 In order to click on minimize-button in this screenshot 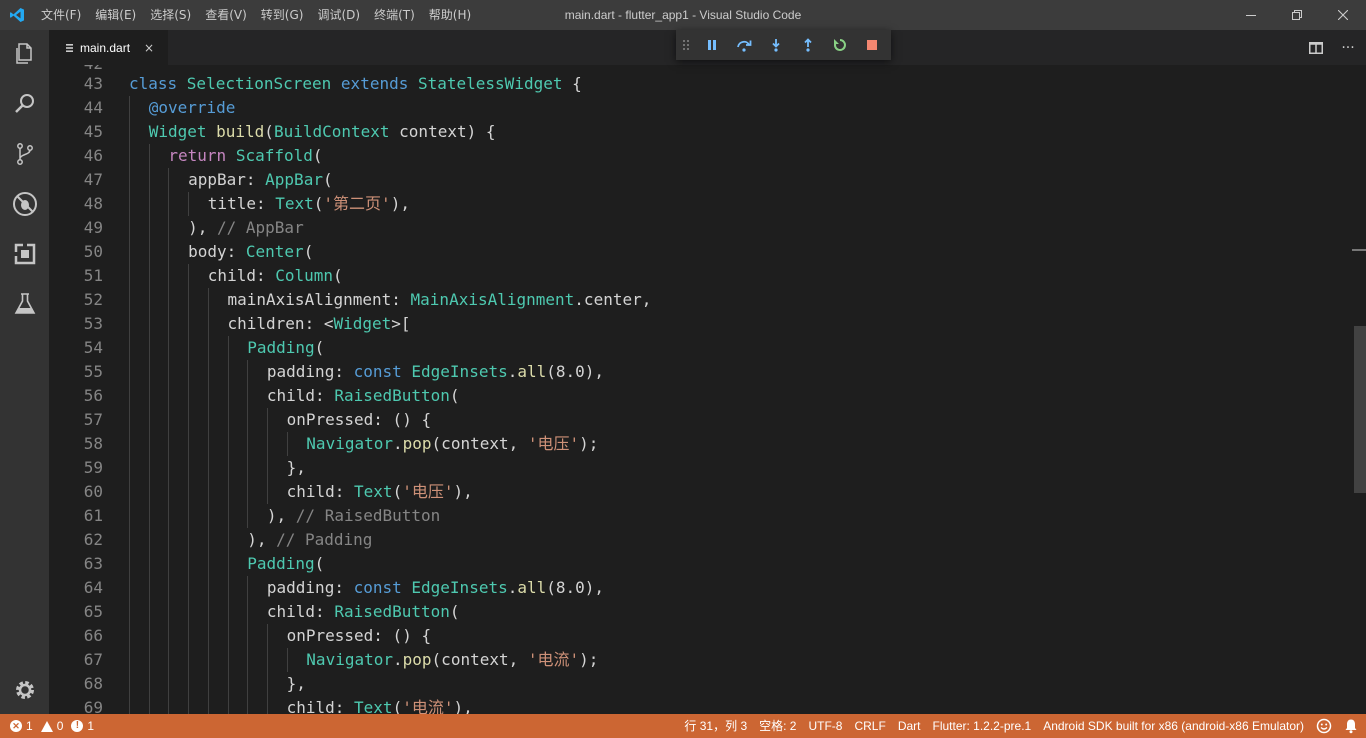, I will do `click(1251, 15)`.